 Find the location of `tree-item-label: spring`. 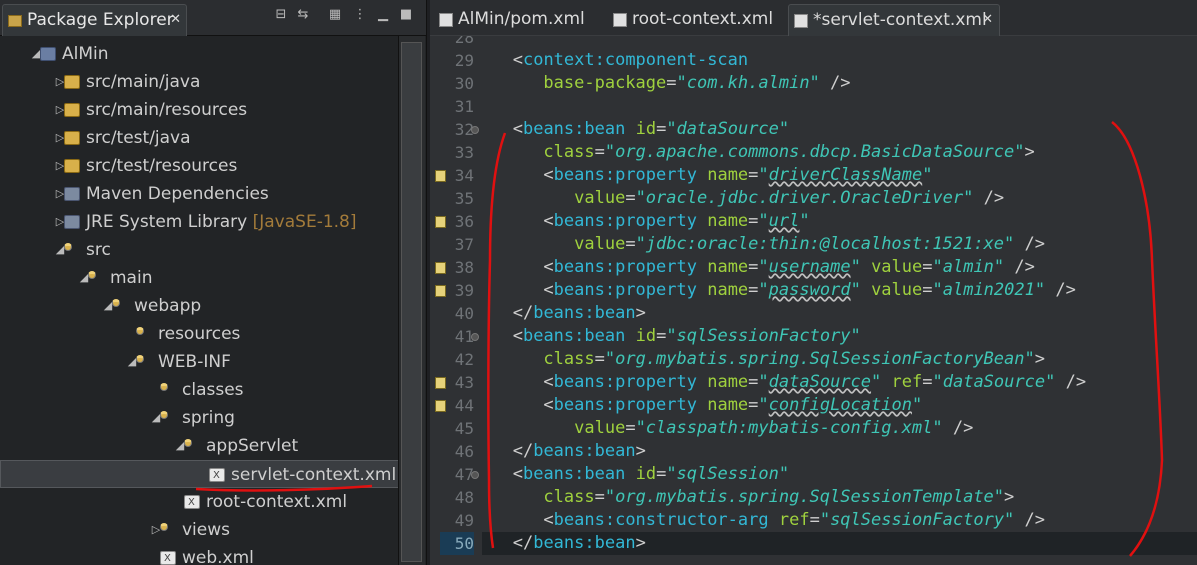

tree-item-label: spring is located at coordinates (208, 418).